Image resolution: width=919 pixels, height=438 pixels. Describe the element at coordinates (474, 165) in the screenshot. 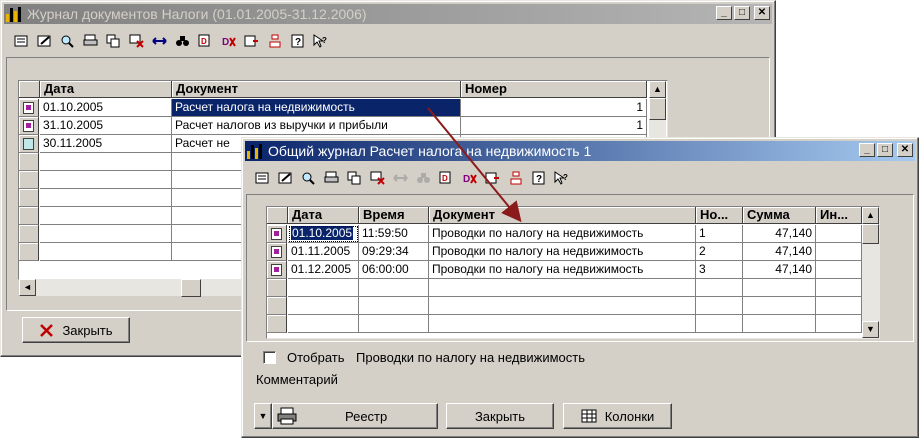

I see `annotation-arrow` at that location.